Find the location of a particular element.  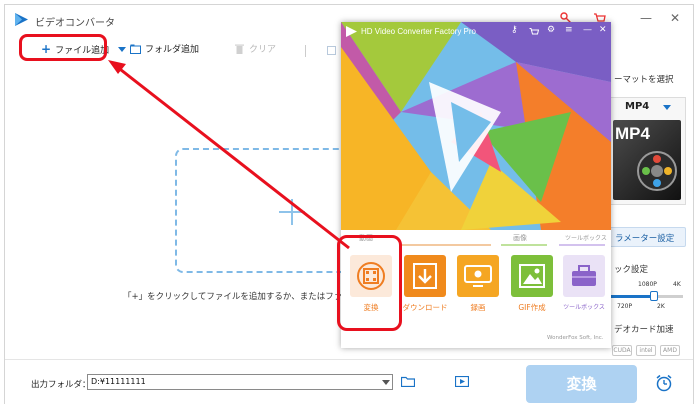

func-label-download: ダウンロード is located at coordinates (425, 307).